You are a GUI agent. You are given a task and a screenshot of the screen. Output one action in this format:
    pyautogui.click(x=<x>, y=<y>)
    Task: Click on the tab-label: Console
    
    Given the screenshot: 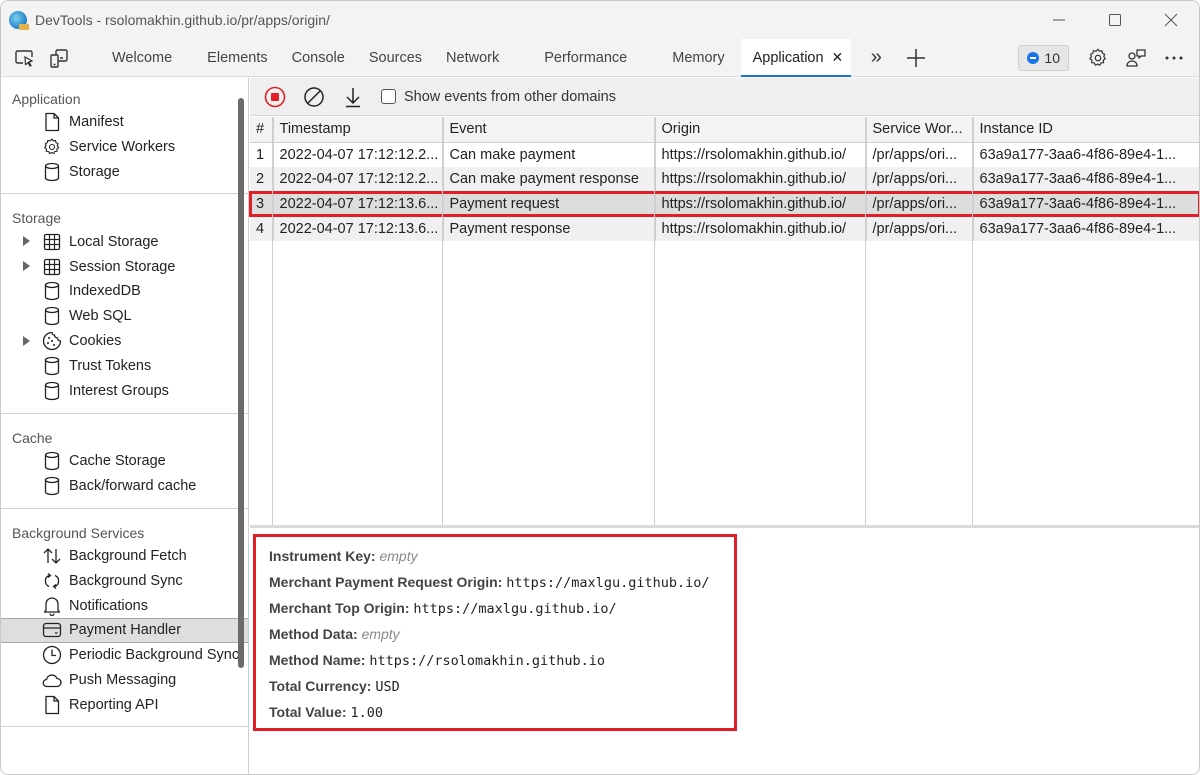 What is the action you would take?
    pyautogui.click(x=318, y=57)
    